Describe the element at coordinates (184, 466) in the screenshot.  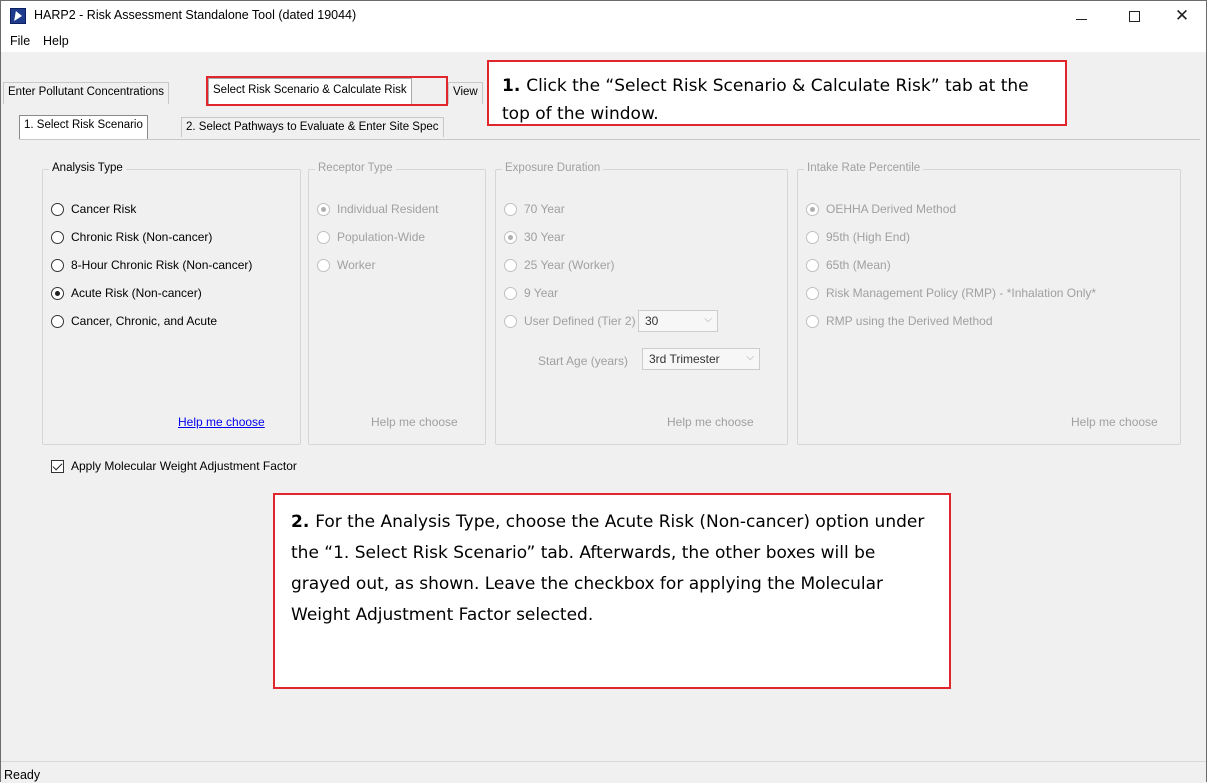
I see `mwaf-checkbox-label: Apply Molecular Weight Adjustment Factor` at that location.